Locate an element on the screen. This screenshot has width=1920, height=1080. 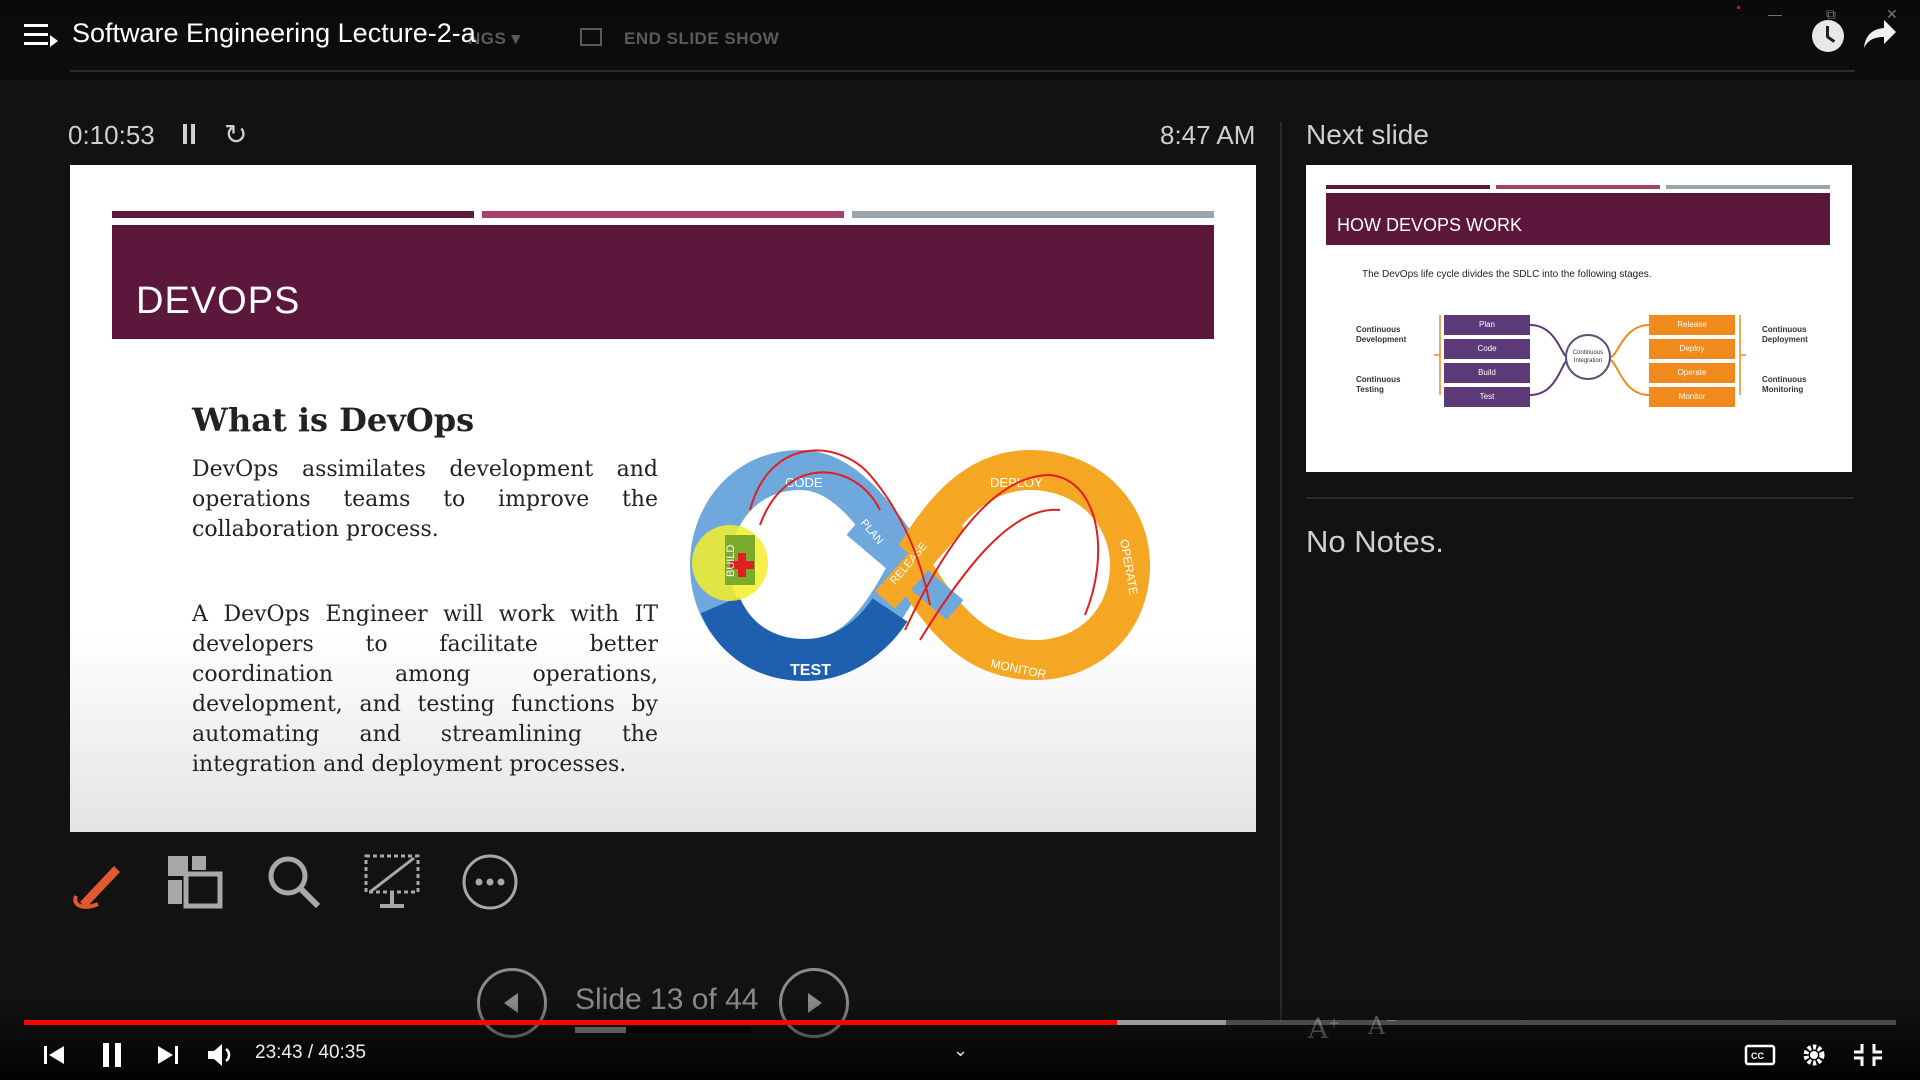
captions-icon: CC is located at coordinates (1760, 1055).